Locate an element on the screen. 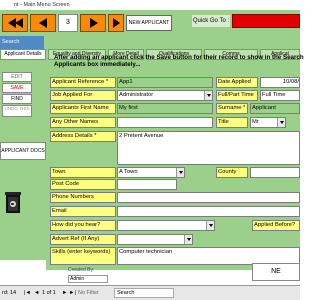 Image resolution: width=320 pixels, height=300 pixels. advert-ref-label: Advert Ref (If Any) is located at coordinates (83, 239).